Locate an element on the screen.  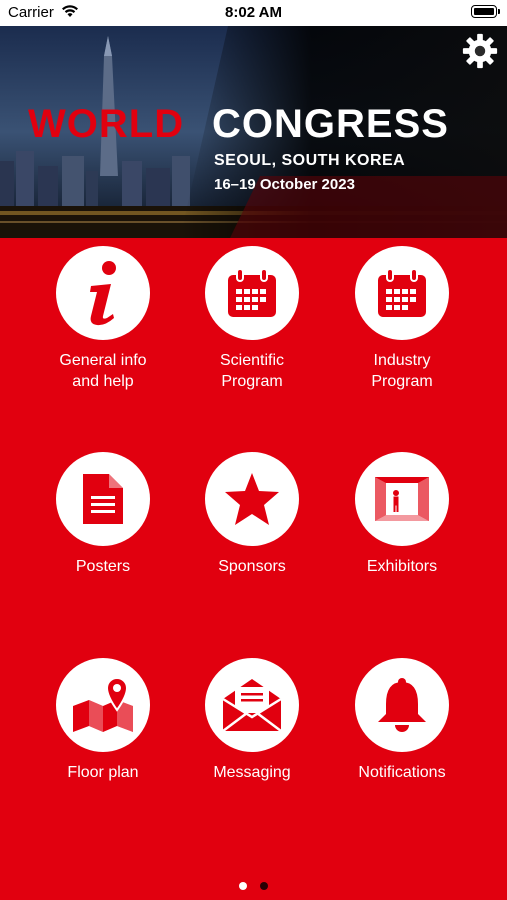
tile-label-line2: and help is located at coordinates (103, 381).